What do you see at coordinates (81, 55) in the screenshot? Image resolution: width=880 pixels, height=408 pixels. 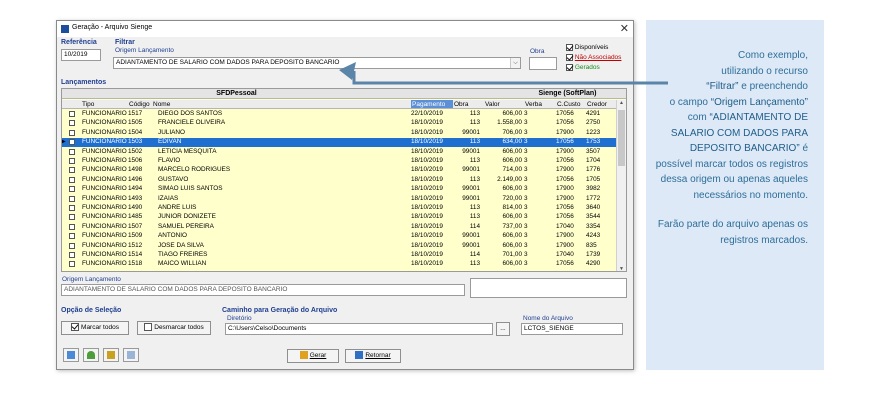 I see `referencia-field: 10/2019` at bounding box center [81, 55].